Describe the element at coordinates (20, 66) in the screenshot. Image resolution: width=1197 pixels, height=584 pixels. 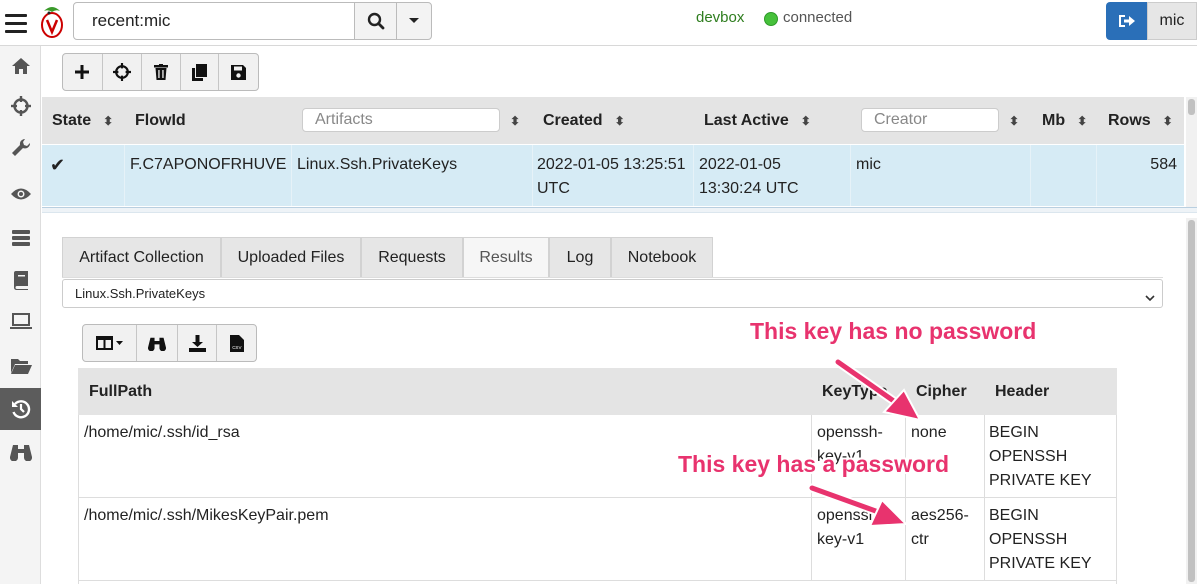
I see `sidebar-item-home` at that location.